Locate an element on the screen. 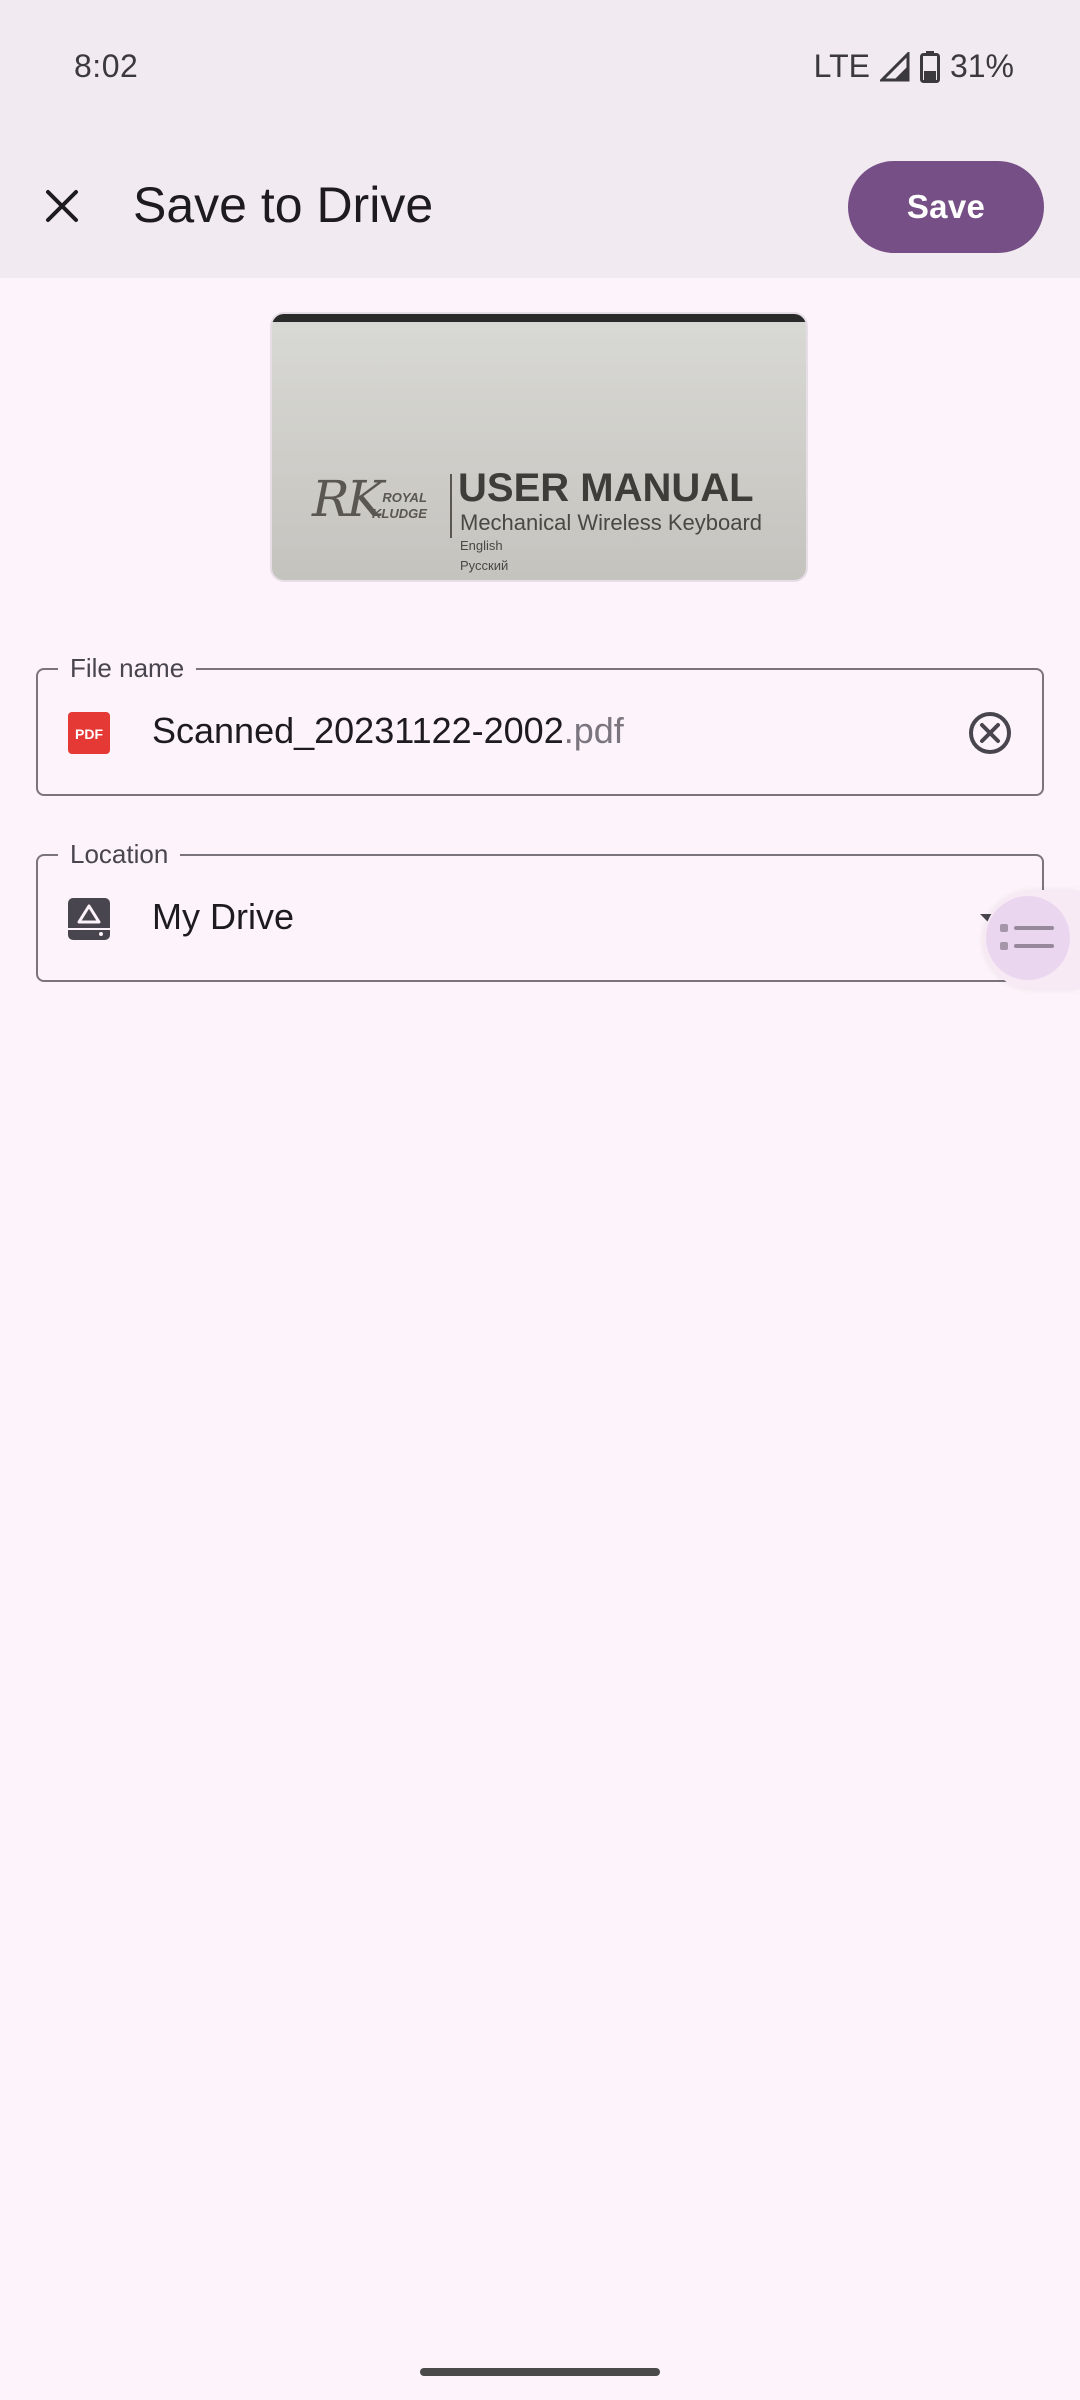 The image size is (1080, 2400). location-field: Location My Drive is located at coordinates (540, 909).